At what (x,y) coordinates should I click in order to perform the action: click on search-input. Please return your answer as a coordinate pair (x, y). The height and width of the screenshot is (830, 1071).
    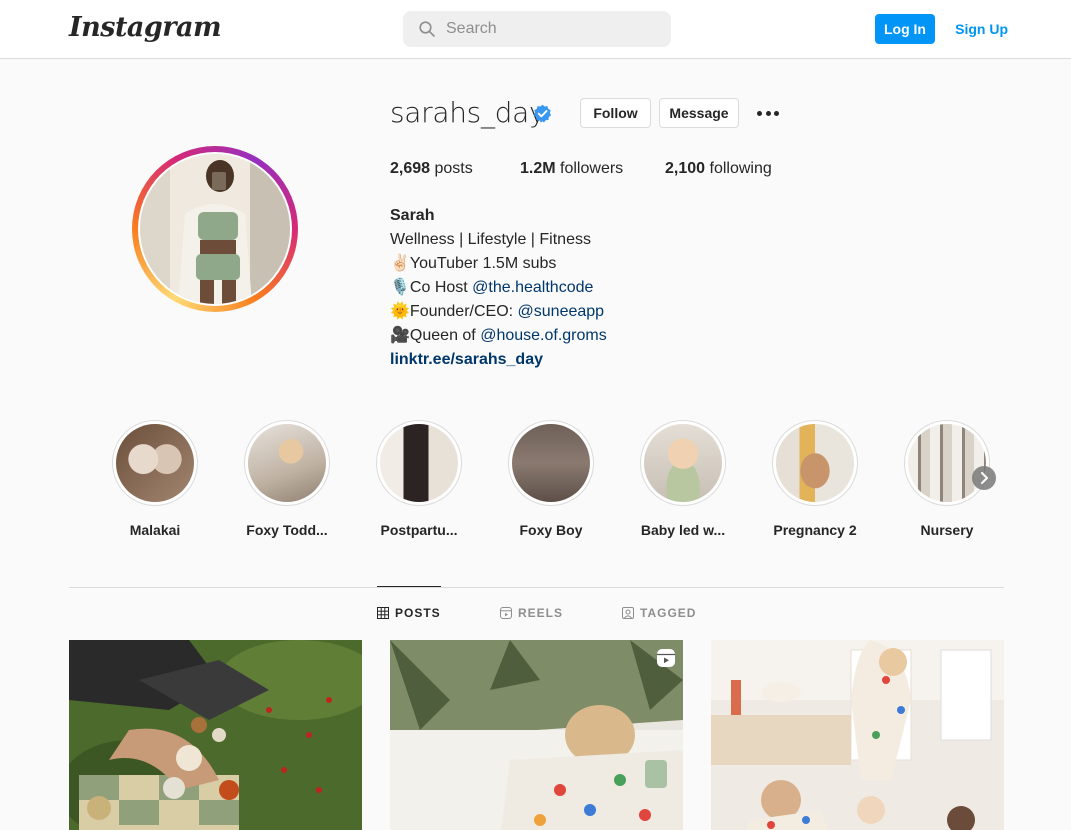
    Looking at the image, I should click on (551, 29).